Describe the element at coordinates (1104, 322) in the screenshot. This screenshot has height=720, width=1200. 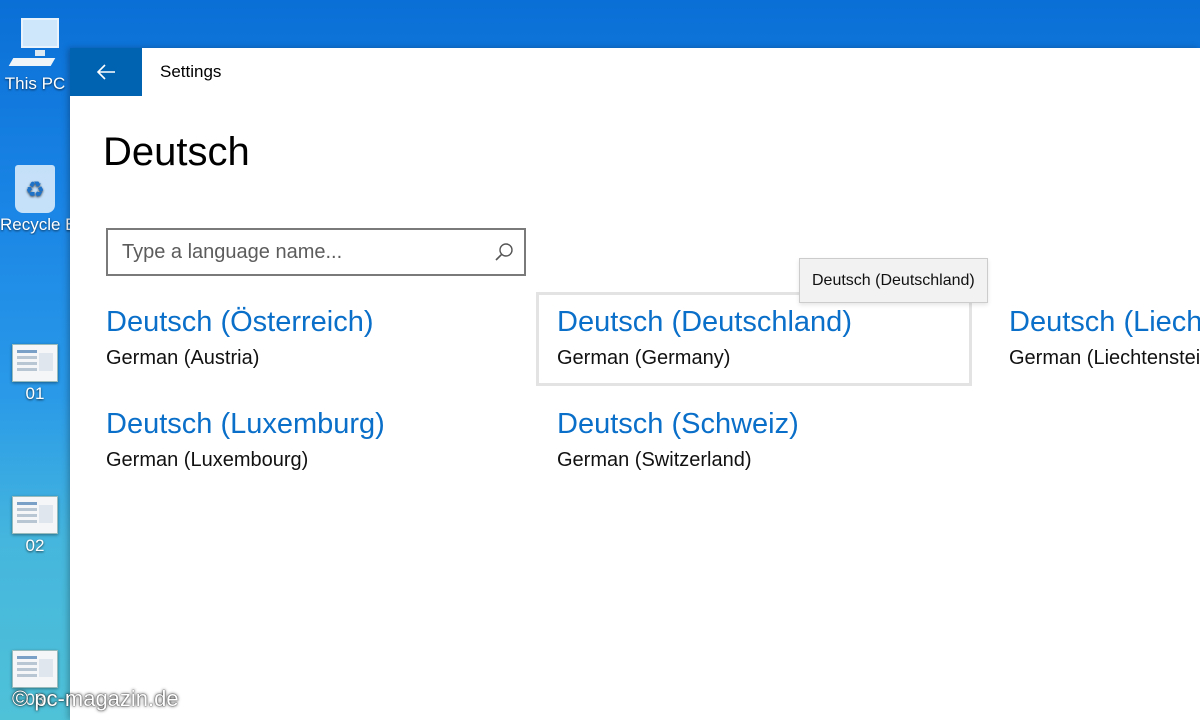
I see `language-name: Deutsch (Liechtenstein)` at that location.